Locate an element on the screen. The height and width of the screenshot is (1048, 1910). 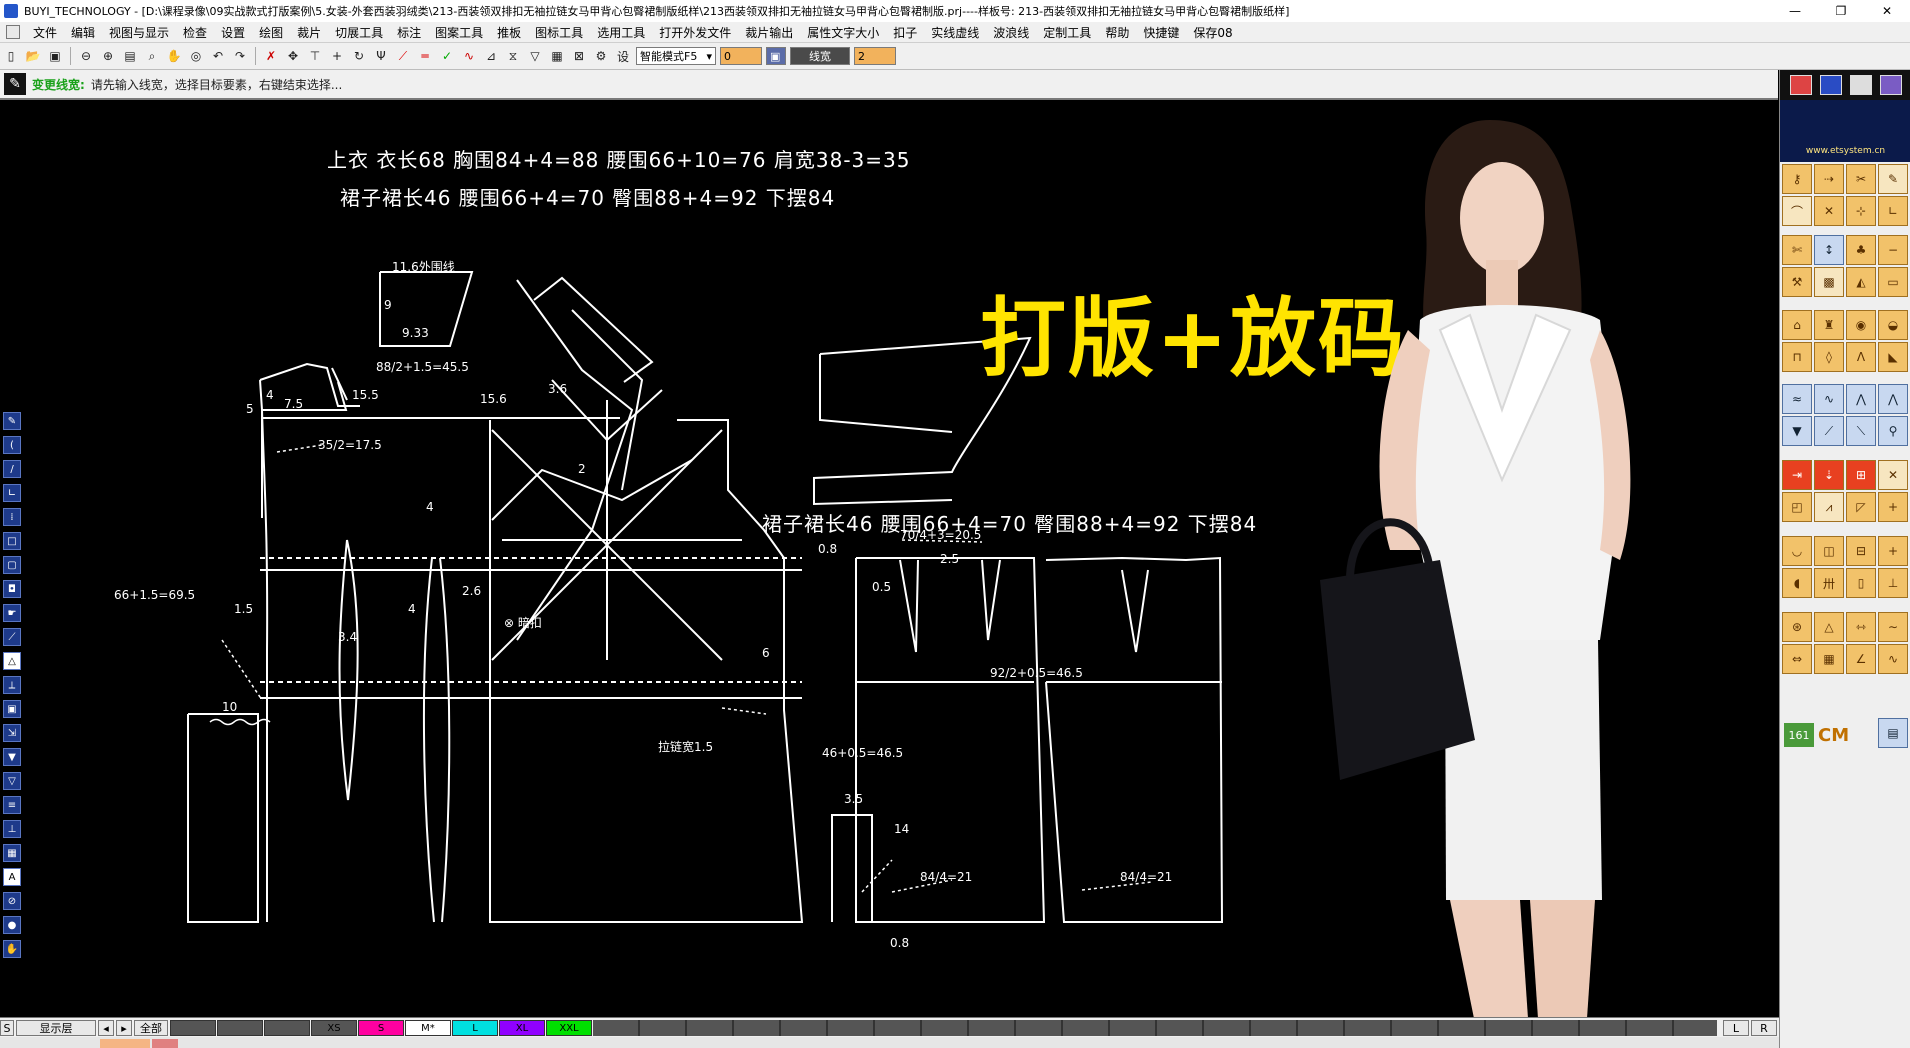
rtool-triangle-icon: △ is located at coordinates (1829, 627).